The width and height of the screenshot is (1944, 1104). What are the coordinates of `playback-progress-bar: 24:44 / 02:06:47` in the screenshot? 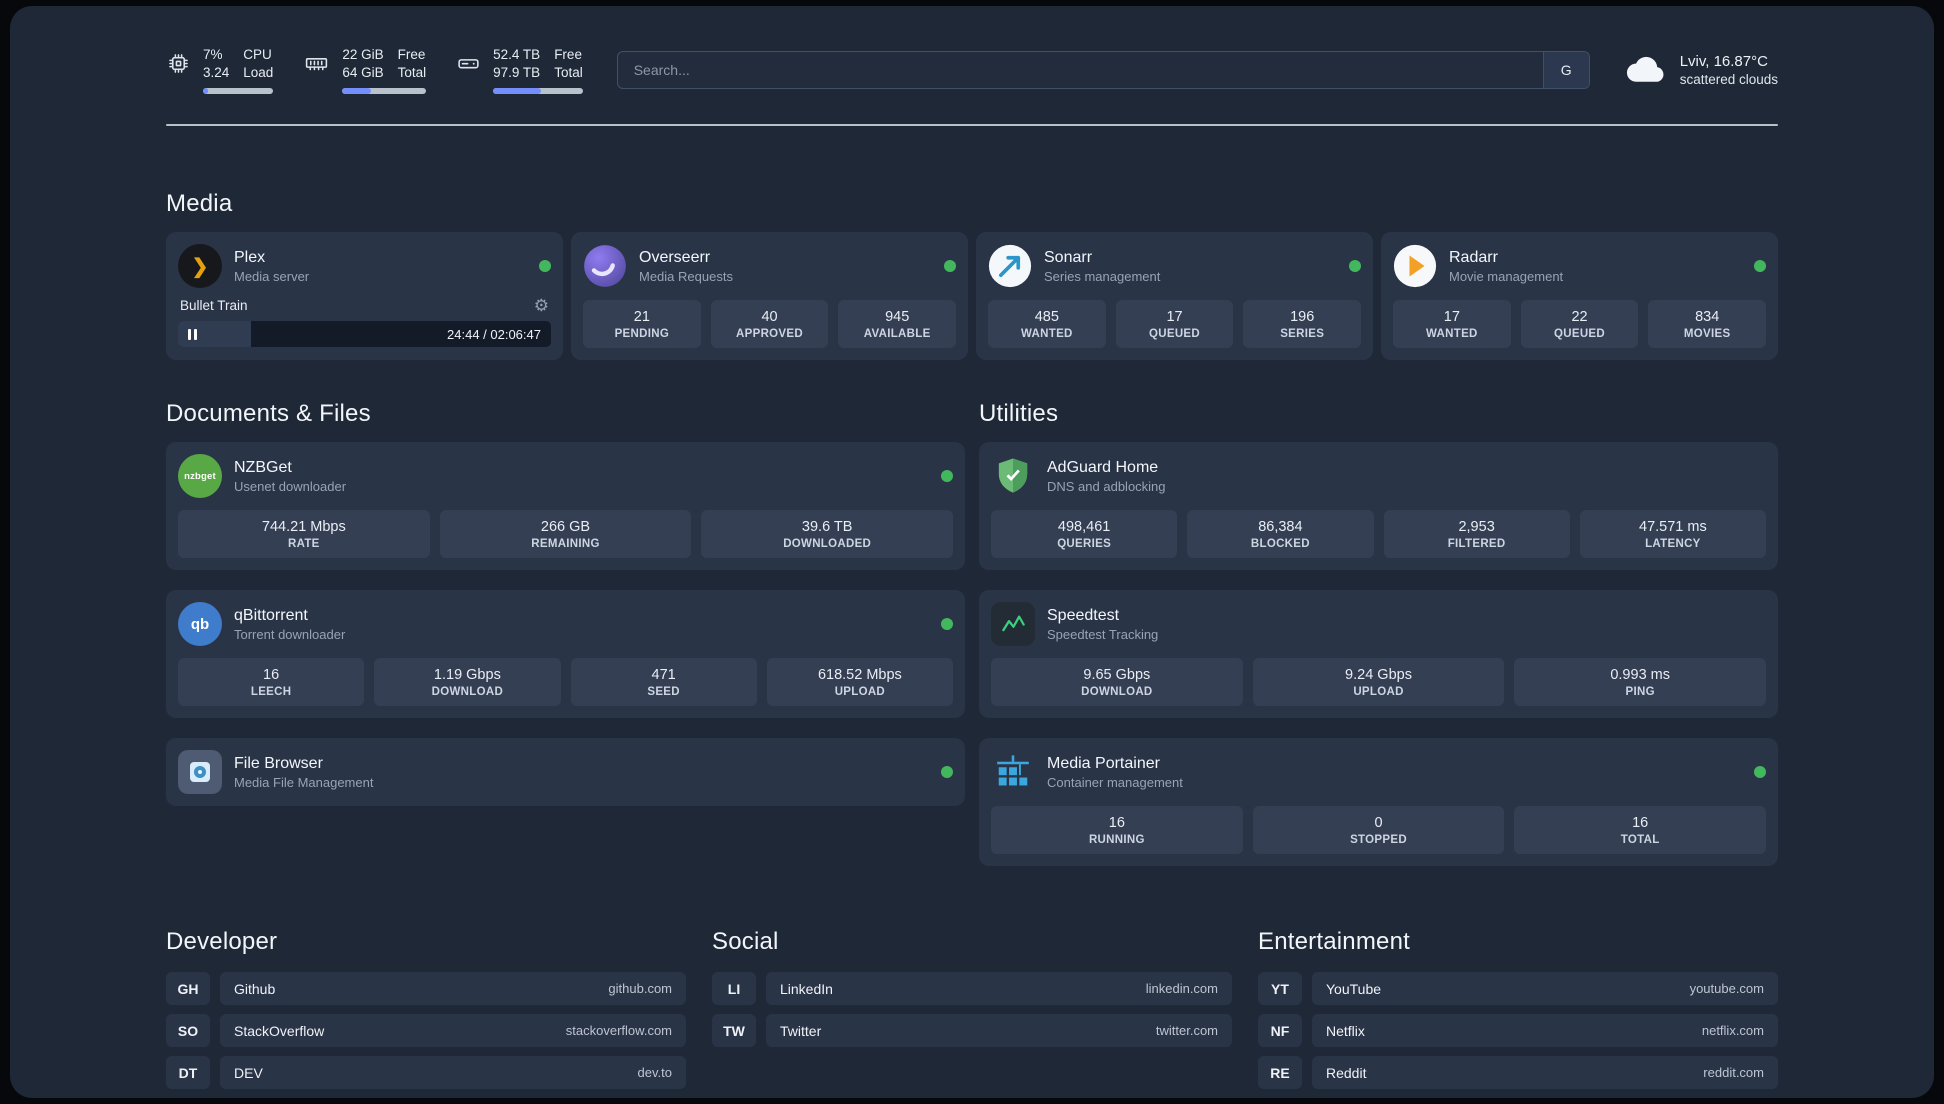 It's located at (364, 334).